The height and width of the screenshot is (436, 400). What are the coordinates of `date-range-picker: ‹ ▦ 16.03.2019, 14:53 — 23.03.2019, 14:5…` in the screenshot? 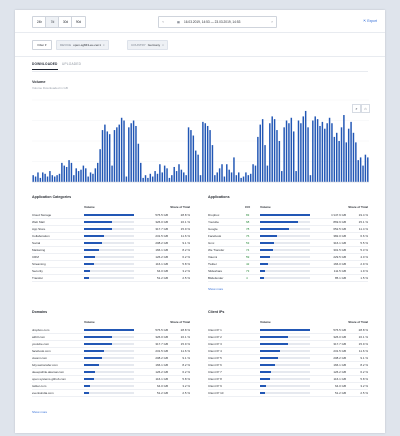 It's located at (217, 22).